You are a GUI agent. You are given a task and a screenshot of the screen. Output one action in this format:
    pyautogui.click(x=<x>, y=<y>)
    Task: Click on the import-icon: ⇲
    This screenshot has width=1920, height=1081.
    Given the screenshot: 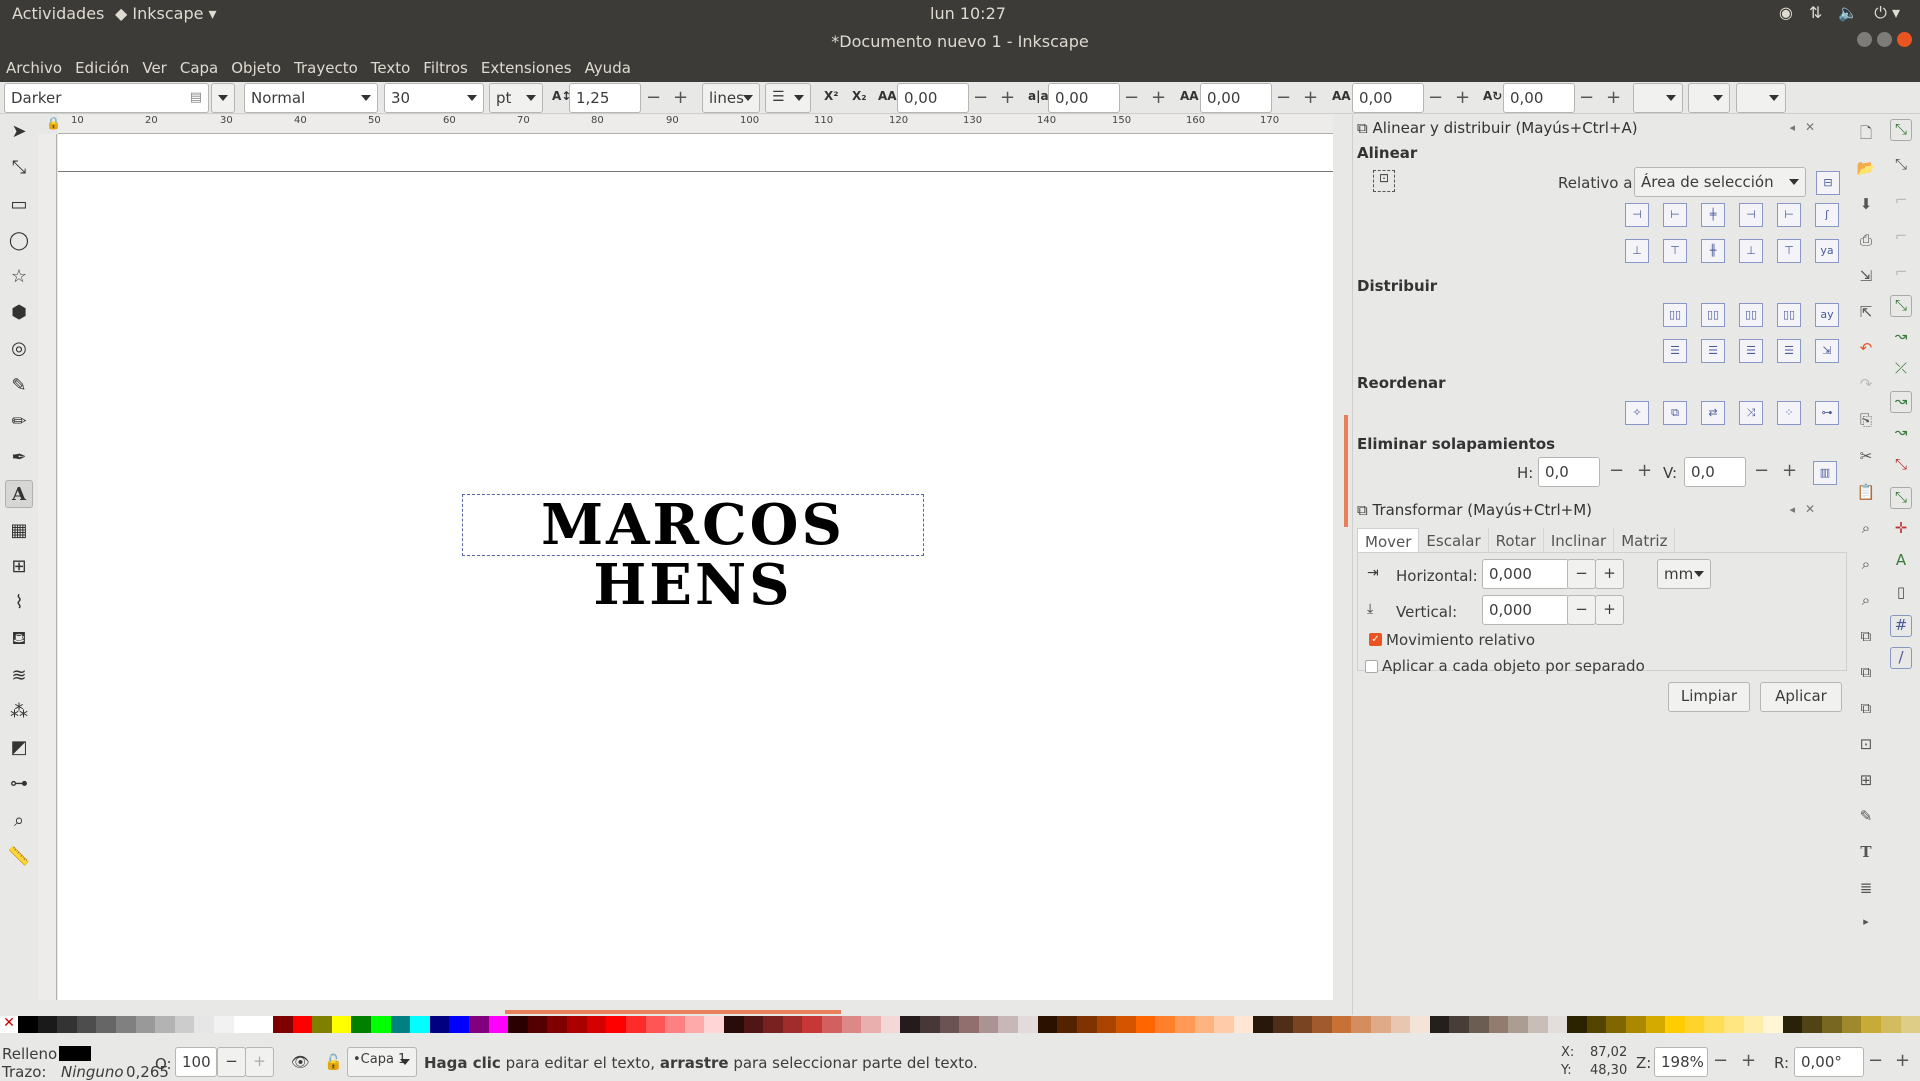 What is the action you would take?
    pyautogui.click(x=1866, y=278)
    